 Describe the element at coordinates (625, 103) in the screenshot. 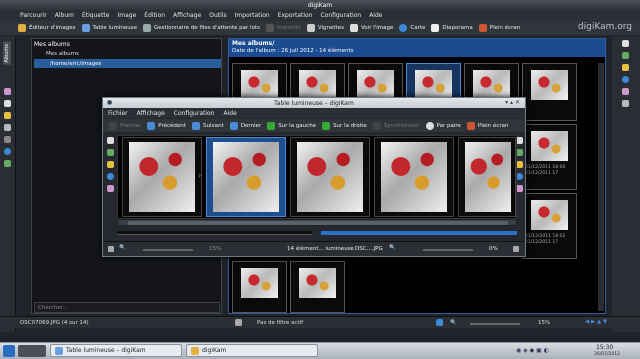

I see `versions-tab-icon` at that location.